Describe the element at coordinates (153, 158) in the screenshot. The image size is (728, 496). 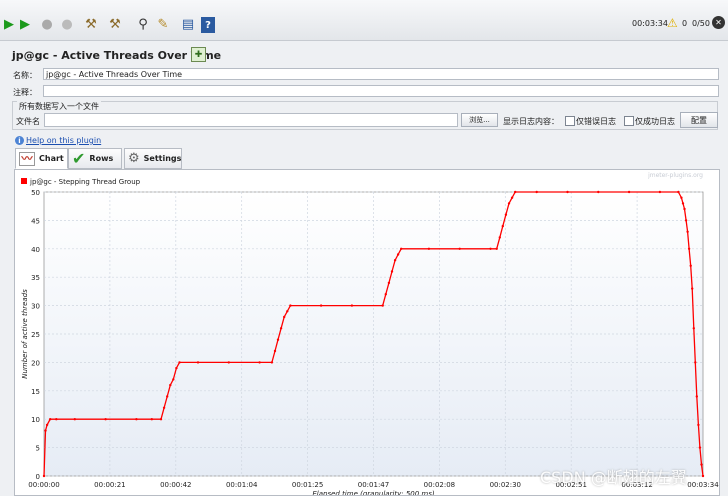
I see `tab-settings: ⚙ Settings` at that location.